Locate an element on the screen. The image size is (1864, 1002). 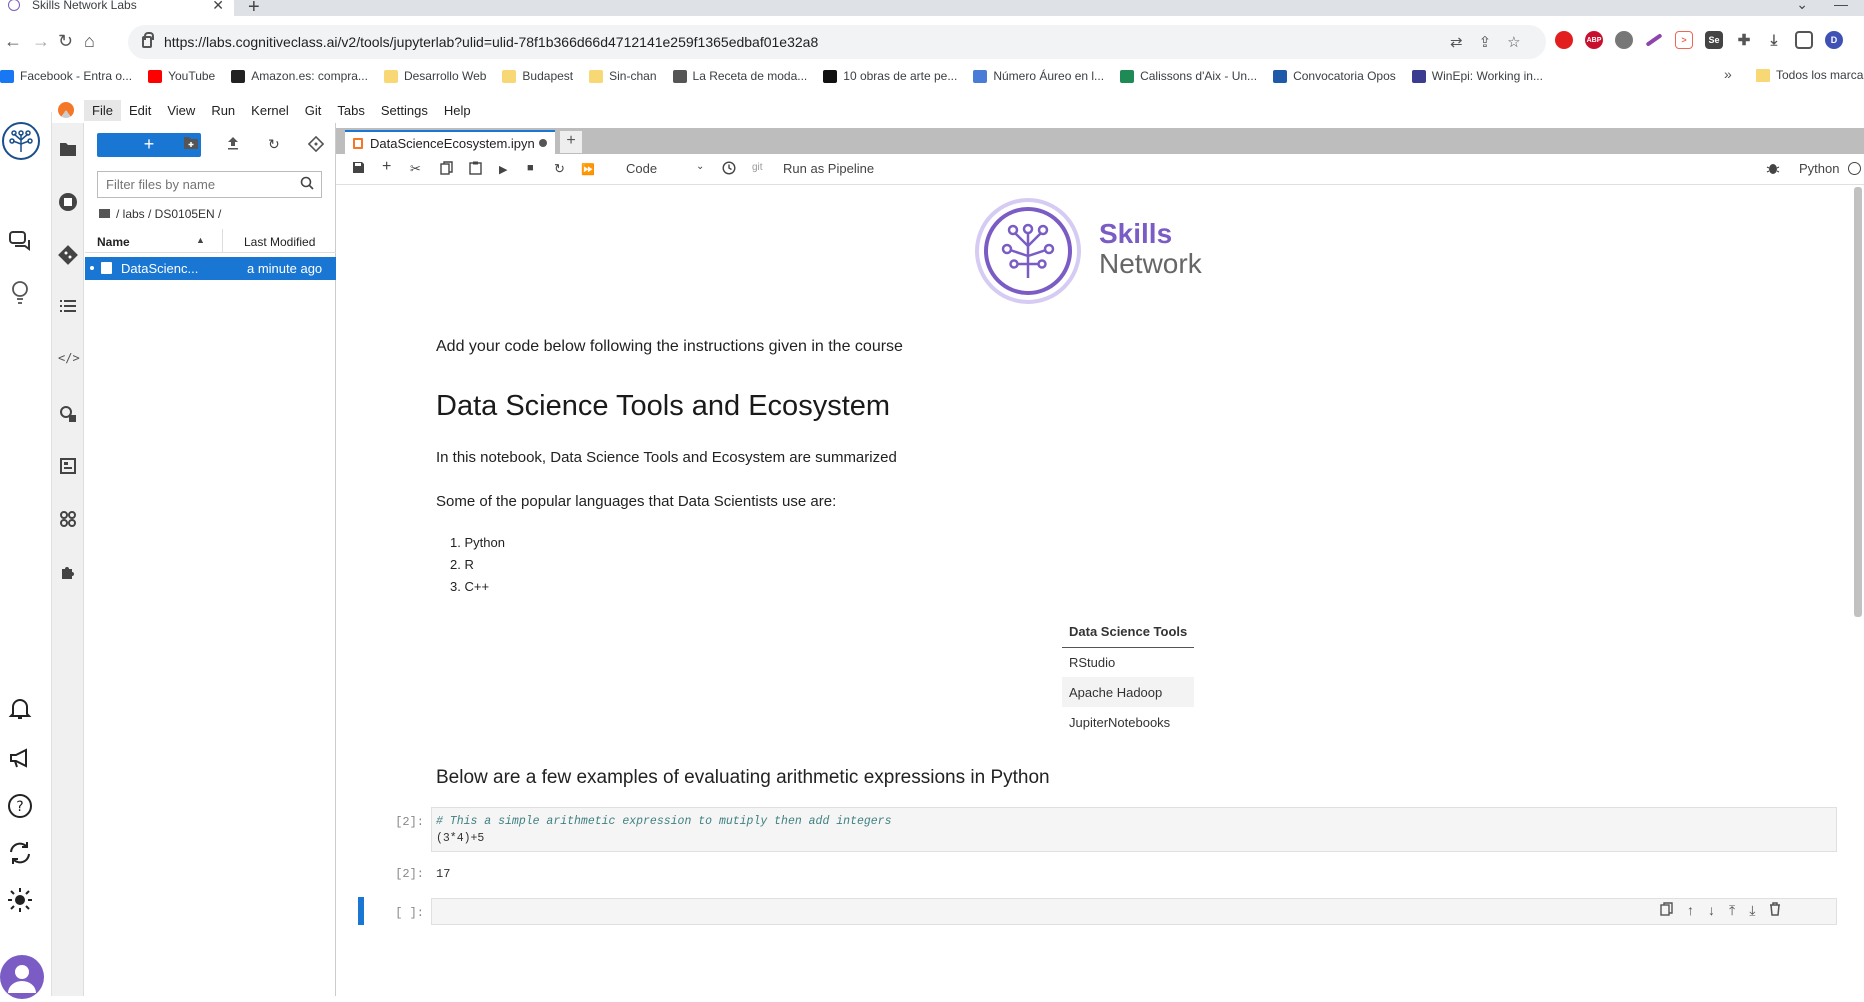
puzzle-icon: ✚ is located at coordinates (1744, 40).